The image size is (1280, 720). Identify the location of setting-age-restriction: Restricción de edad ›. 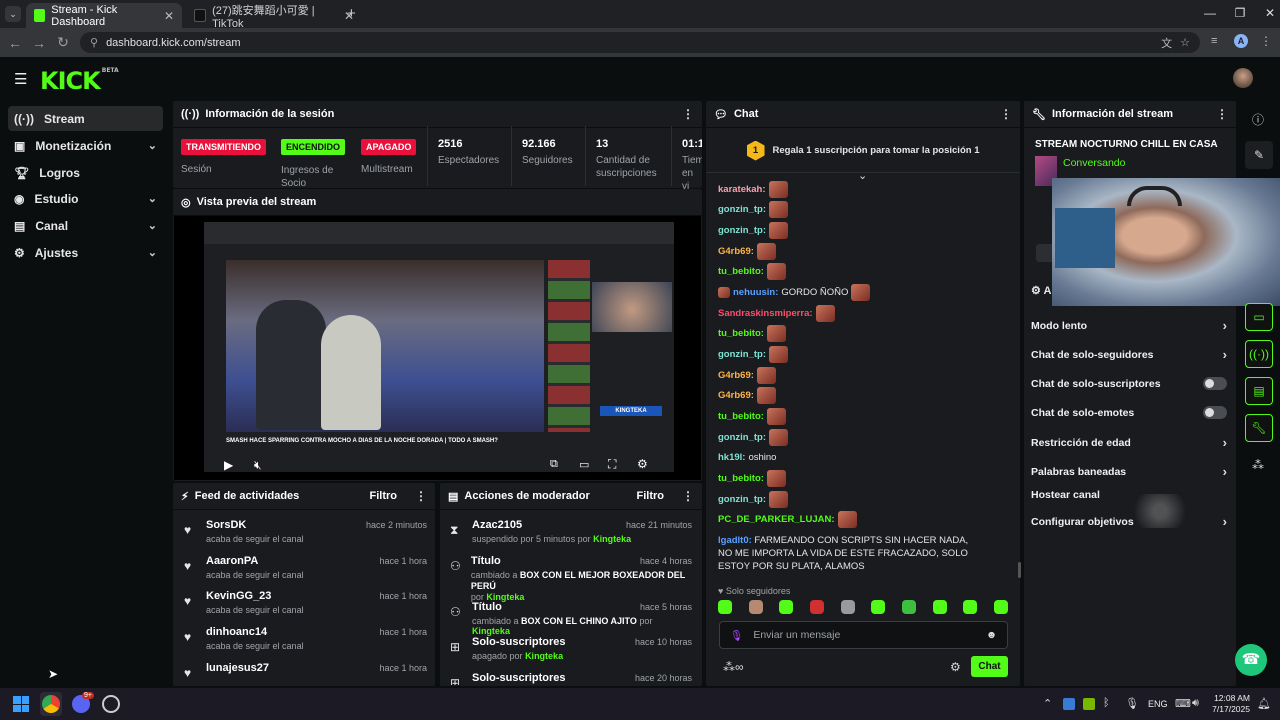
(1129, 442).